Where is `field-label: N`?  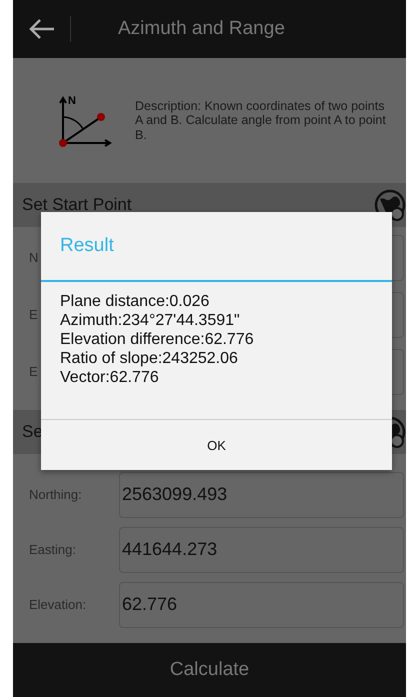
field-label: N is located at coordinates (34, 257).